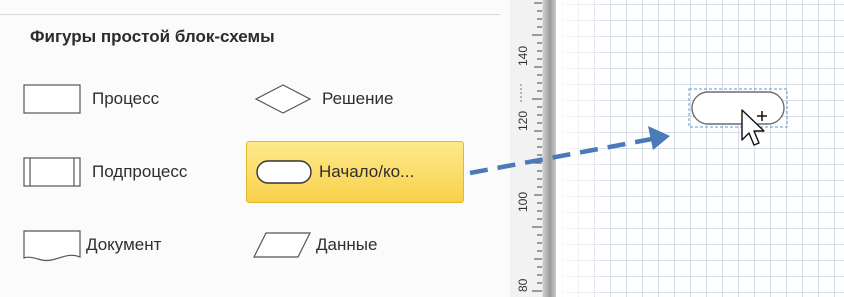 The width and height of the screenshot is (844, 297). Describe the element at coordinates (140, 171) in the screenshot. I see `shape-label: Подпроцесс` at that location.